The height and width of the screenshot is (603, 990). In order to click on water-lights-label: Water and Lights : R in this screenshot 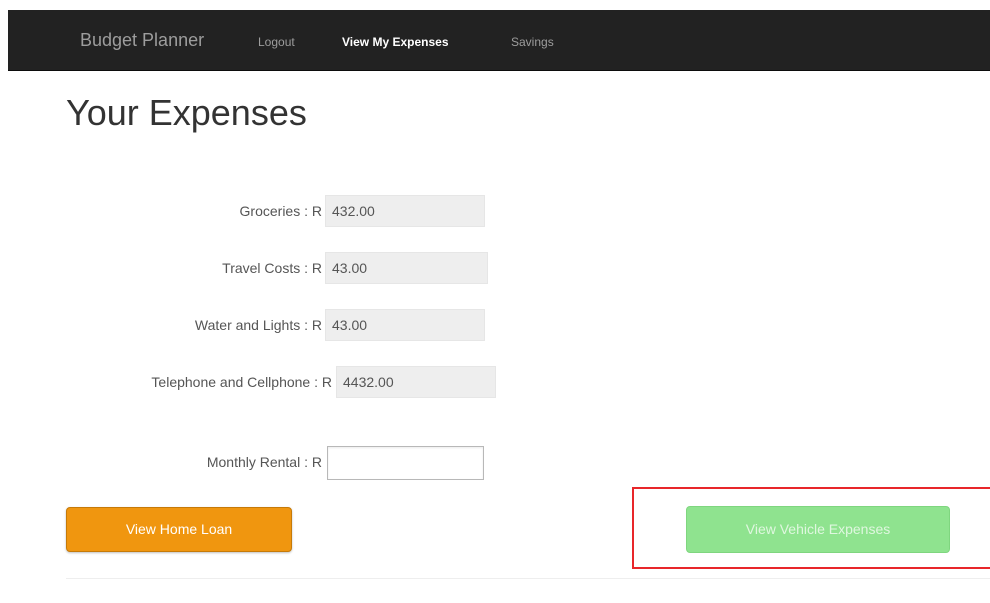, I will do `click(258, 325)`.